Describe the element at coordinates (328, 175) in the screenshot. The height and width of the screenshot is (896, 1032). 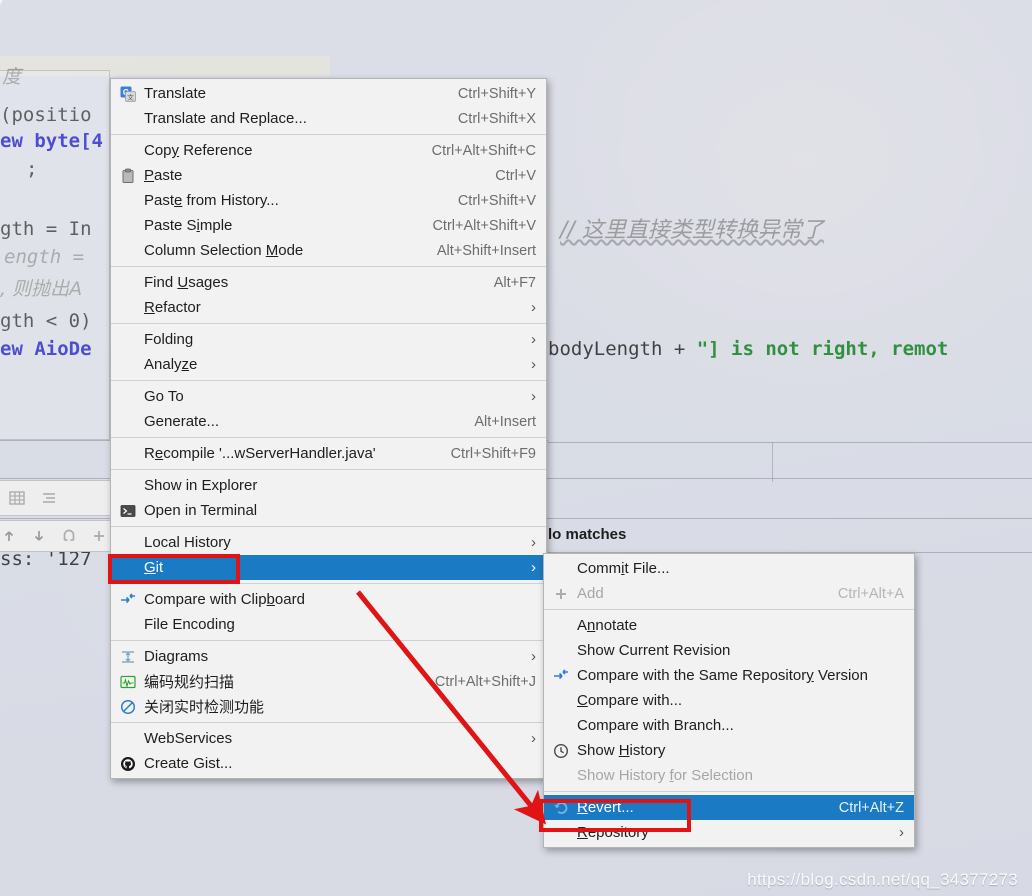
I see `menu-item-paste: Paste Ctrl+V` at that location.